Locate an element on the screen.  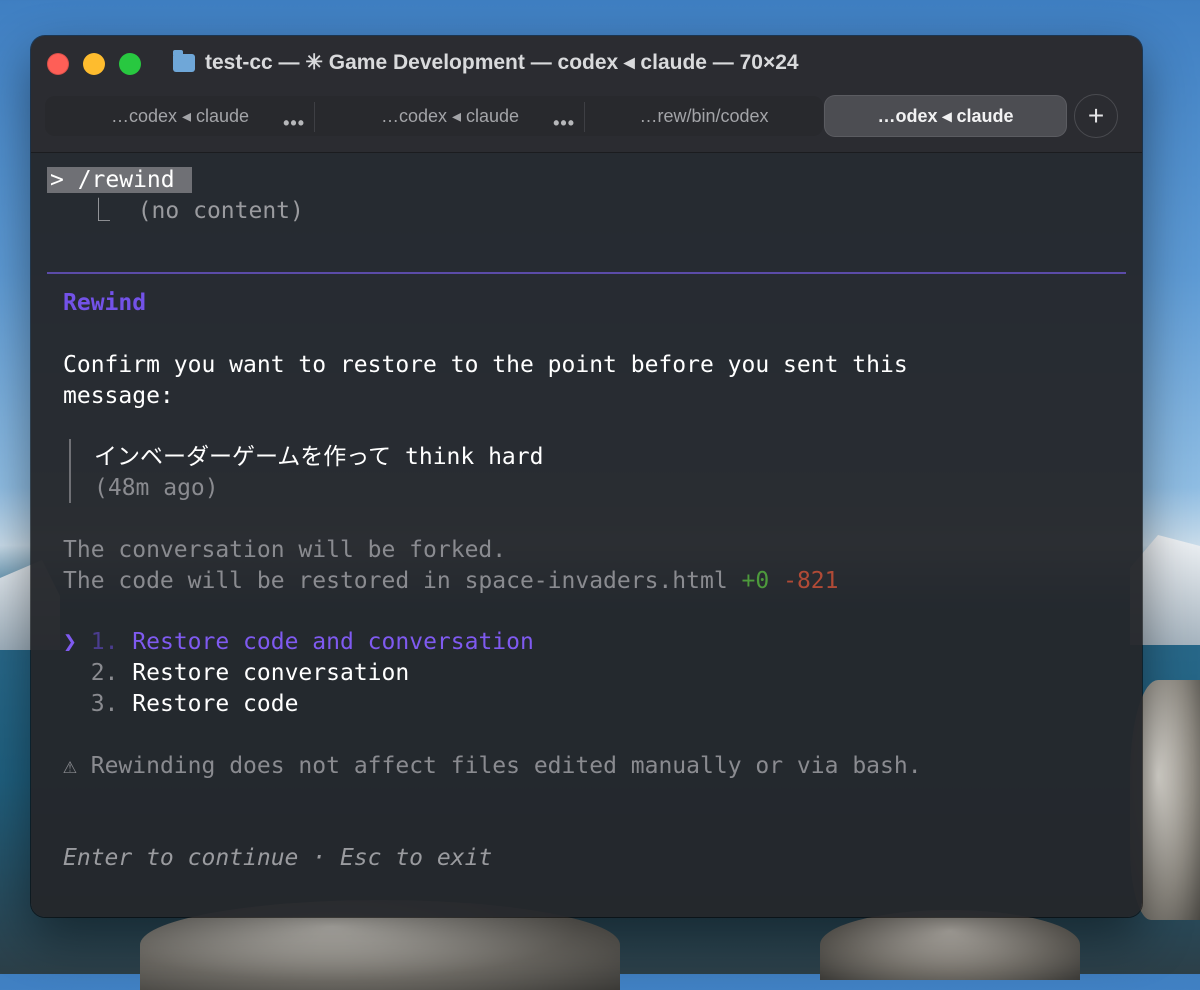
warning-icon: ⚠ is located at coordinates (70, 766).